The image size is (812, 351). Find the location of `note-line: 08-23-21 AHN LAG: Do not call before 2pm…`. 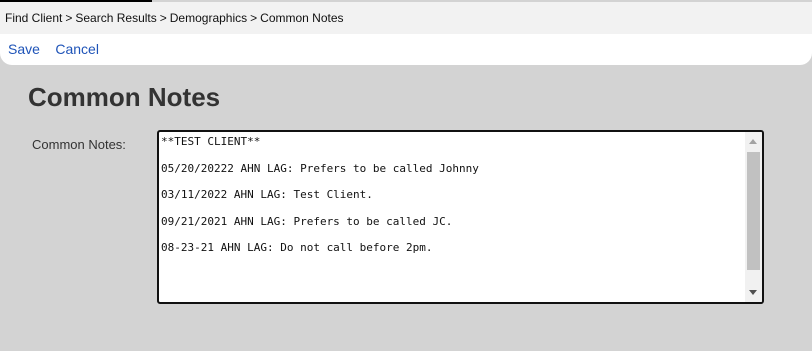

note-line: 08-23-21 AHN LAG: Do not call before 2pm… is located at coordinates (297, 247).